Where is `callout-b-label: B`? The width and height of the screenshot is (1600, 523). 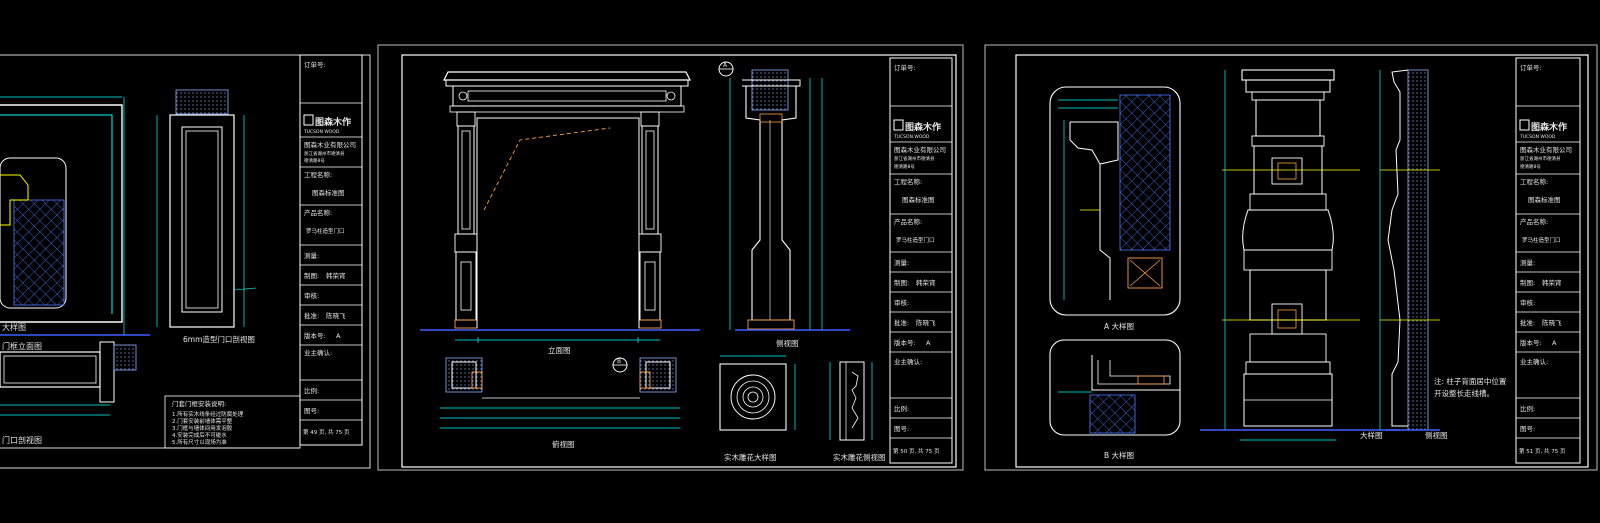
callout-b-label: B is located at coordinates (619, 361).